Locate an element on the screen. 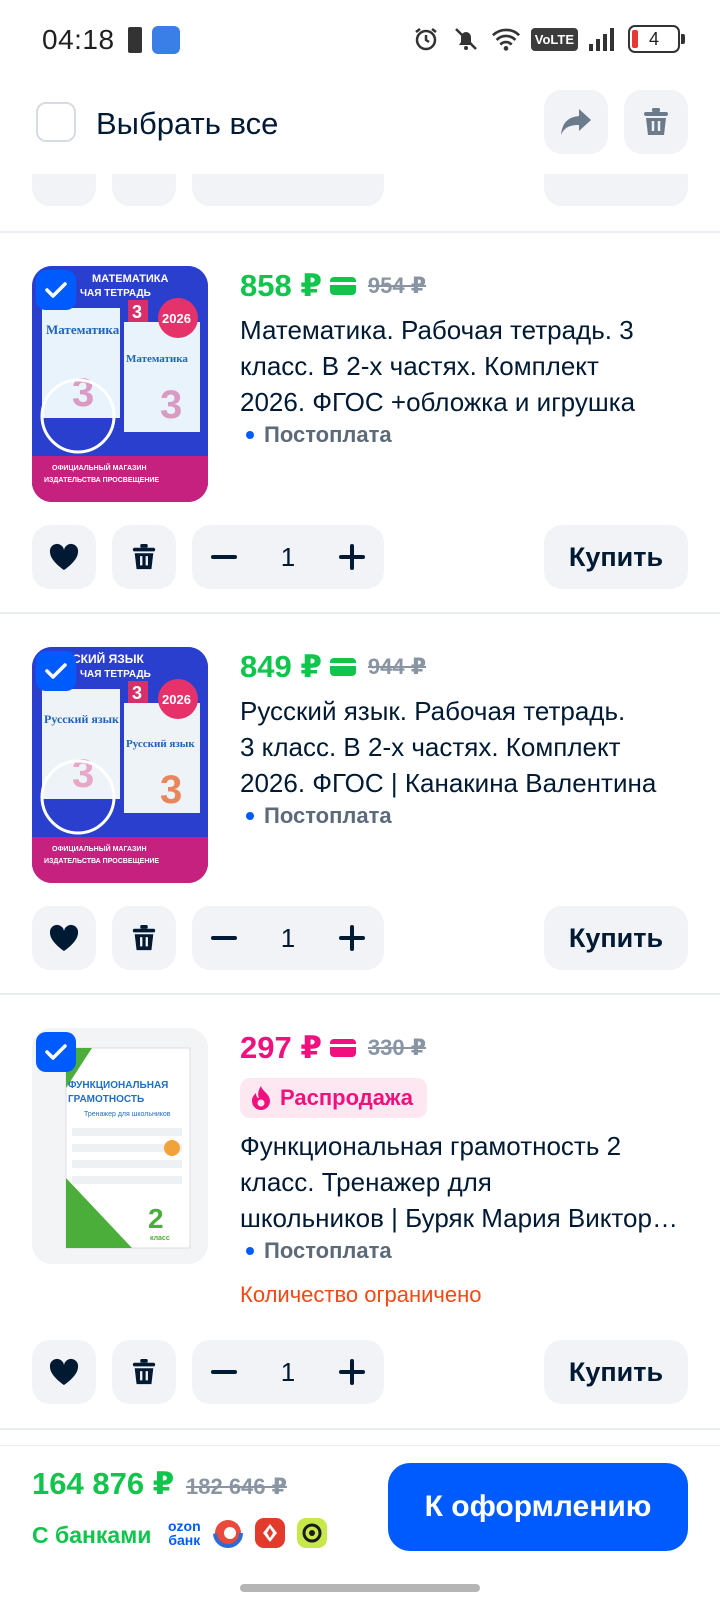 This screenshot has width=720, height=1610. prev-quantity-stepper is located at coordinates (288, 190).